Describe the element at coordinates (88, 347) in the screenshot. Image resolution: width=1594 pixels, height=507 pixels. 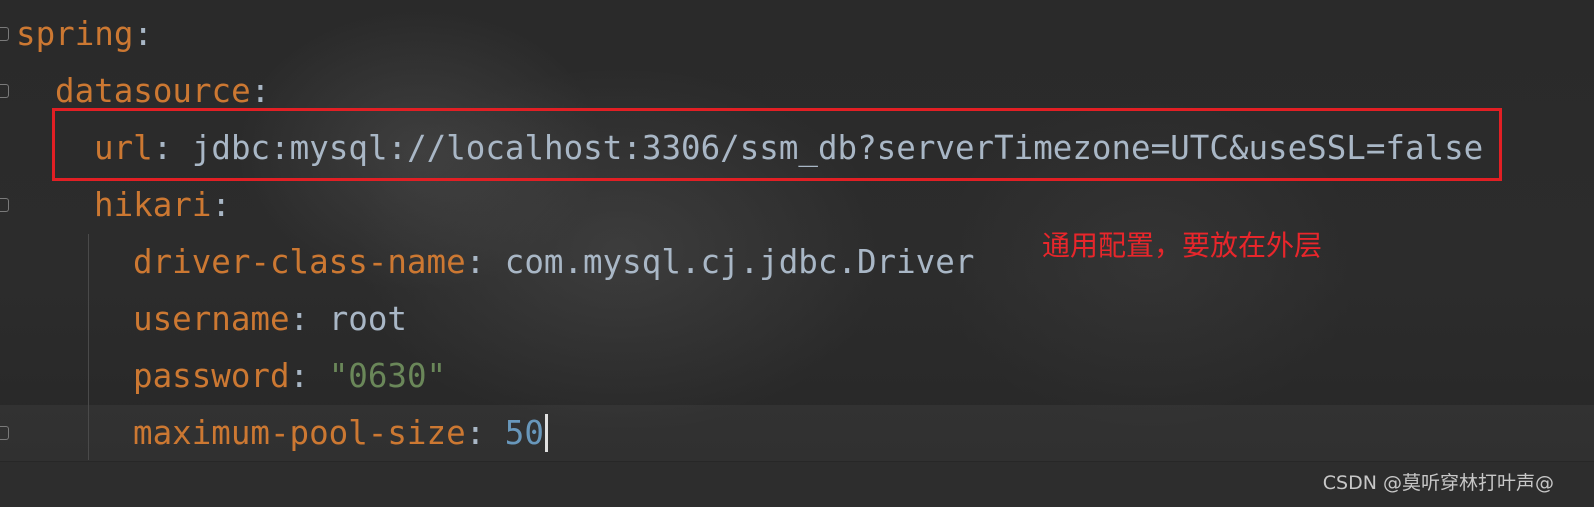
I see `indent-guide` at that location.